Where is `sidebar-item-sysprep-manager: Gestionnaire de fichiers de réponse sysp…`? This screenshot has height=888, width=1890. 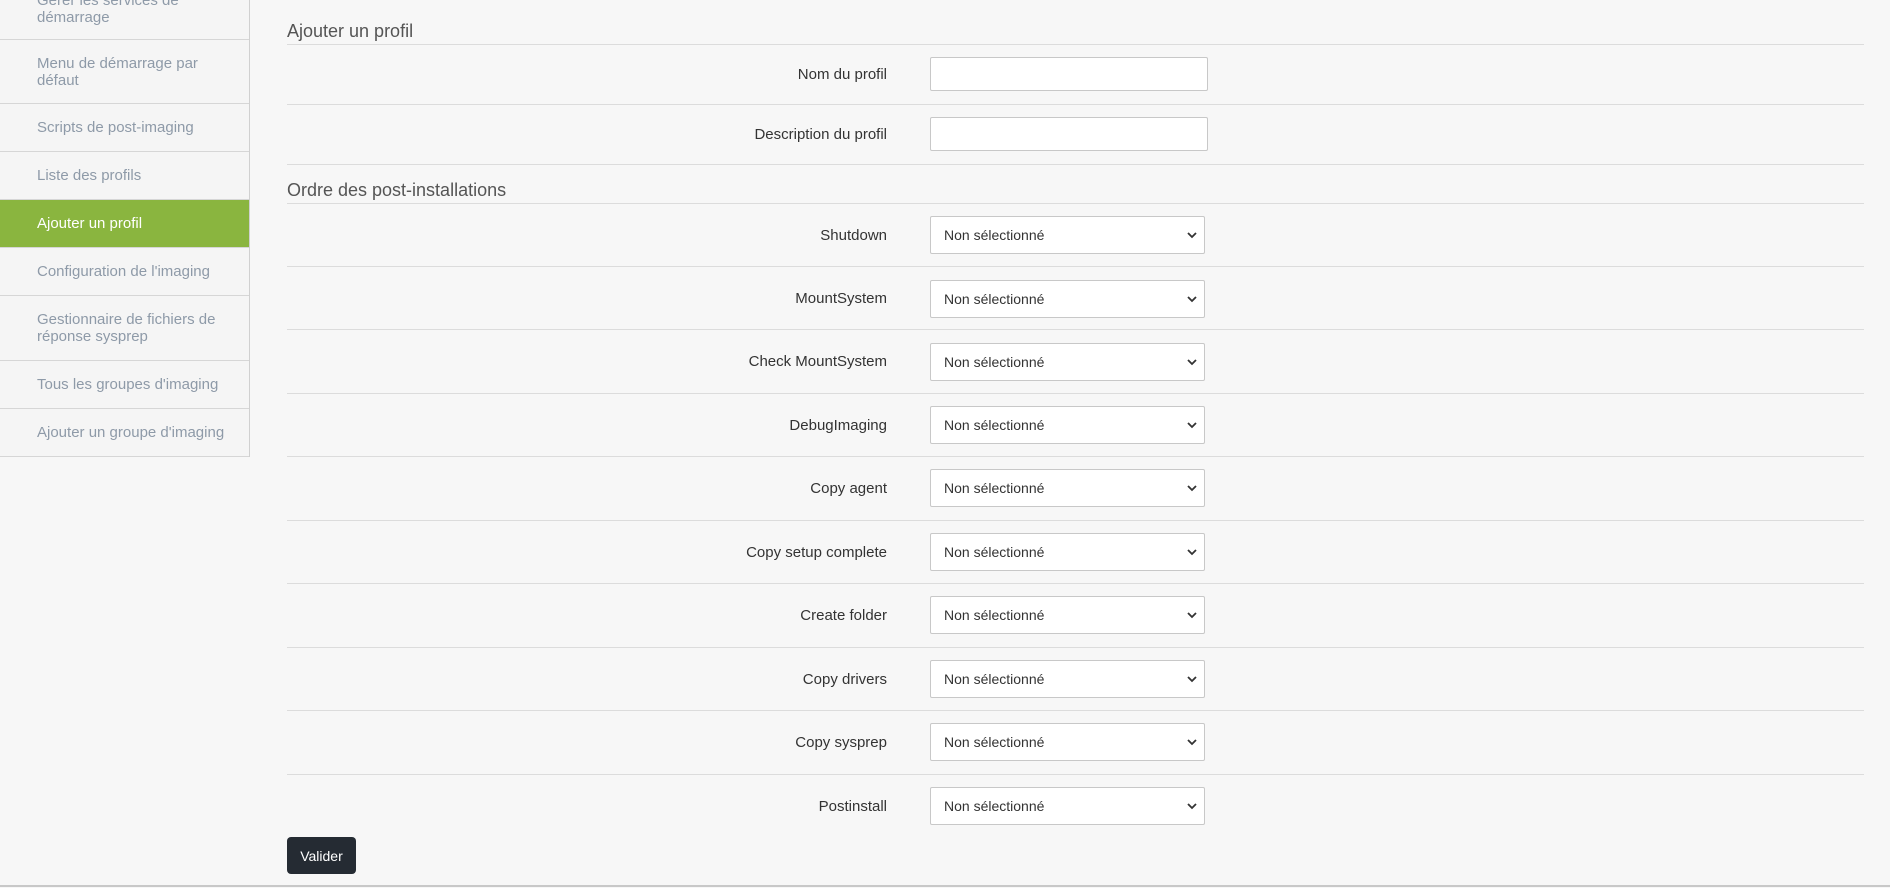
sidebar-item-sysprep-manager: Gestionnaire de fichiers de réponse sysp… is located at coordinates (124, 328).